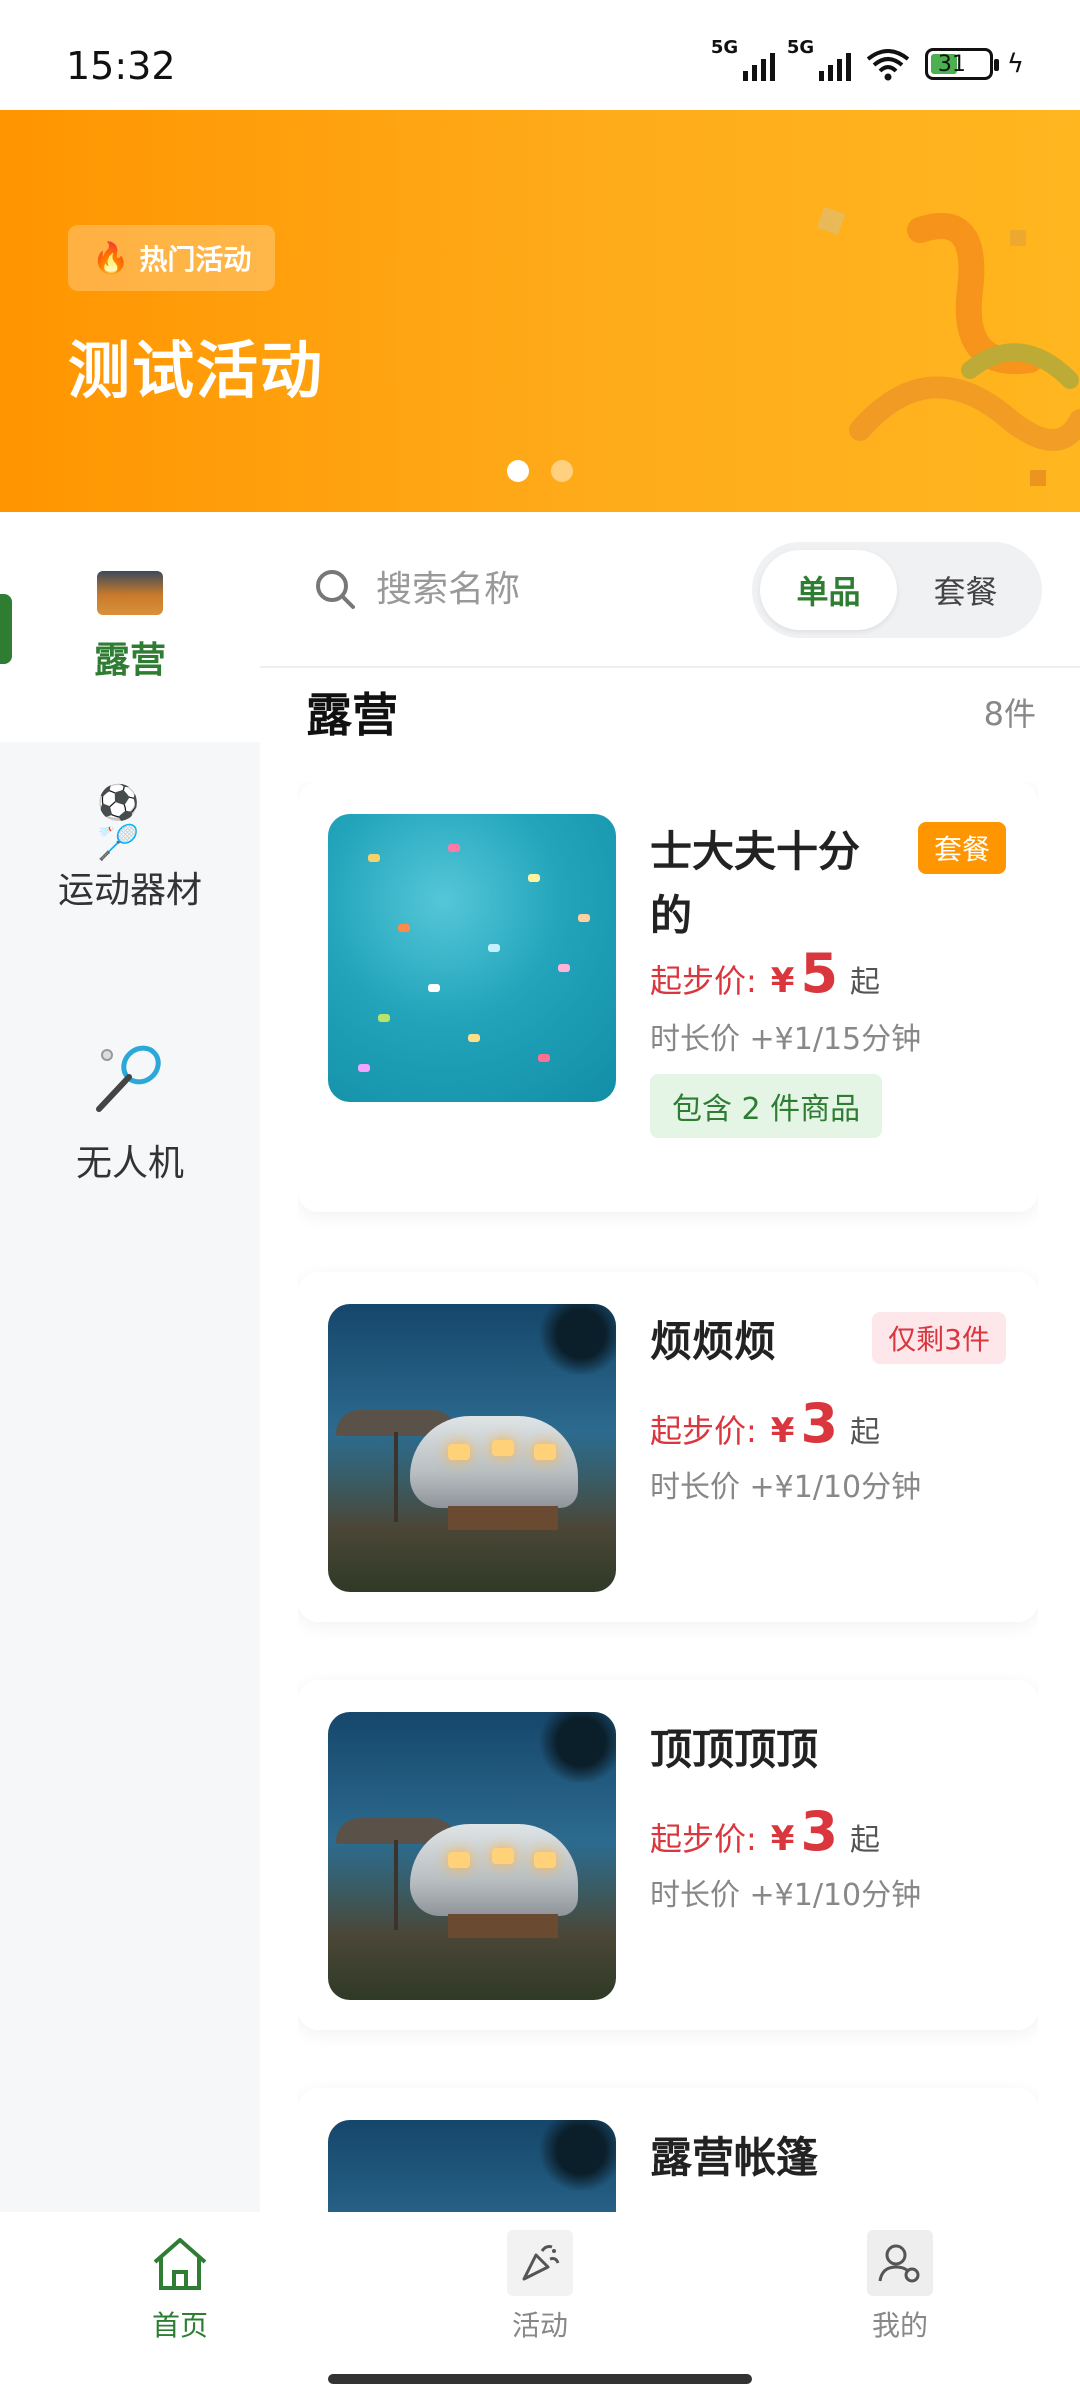 The image size is (1080, 2400). What do you see at coordinates (961, 64) in the screenshot?
I see `battery-icon: 31` at bounding box center [961, 64].